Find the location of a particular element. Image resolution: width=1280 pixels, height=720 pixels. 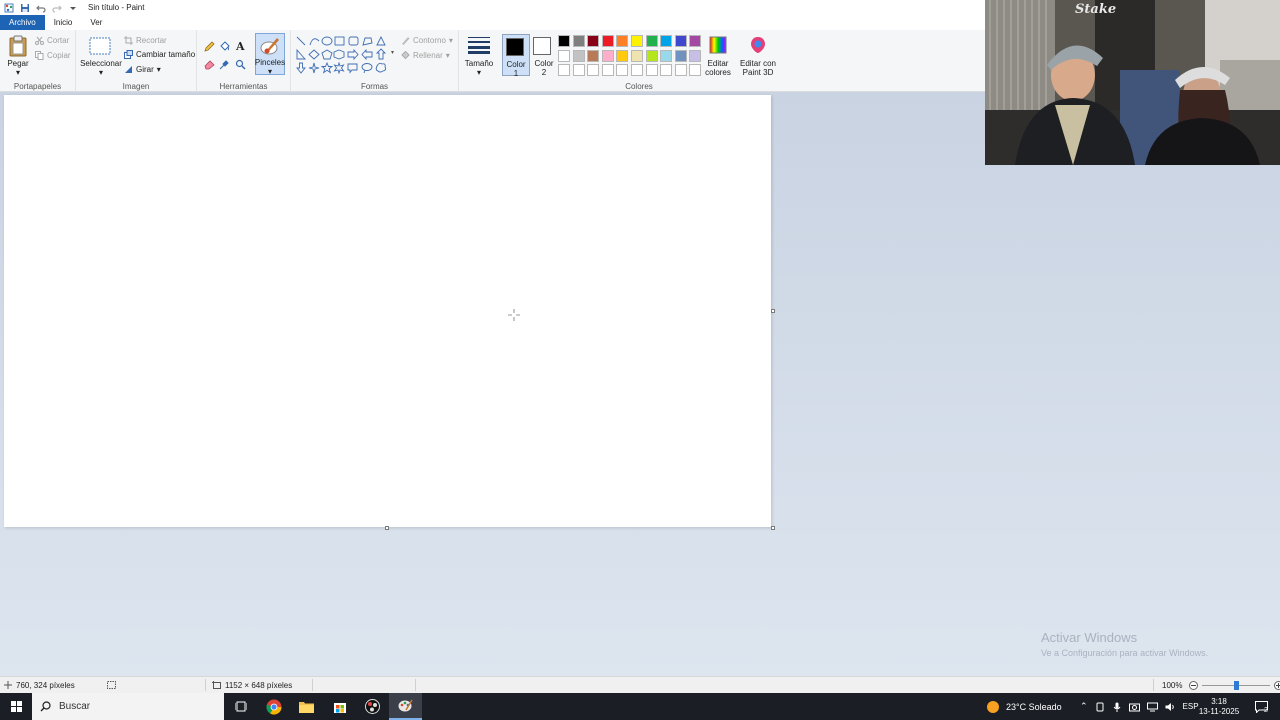

redo-icon is located at coordinates (57, 8).